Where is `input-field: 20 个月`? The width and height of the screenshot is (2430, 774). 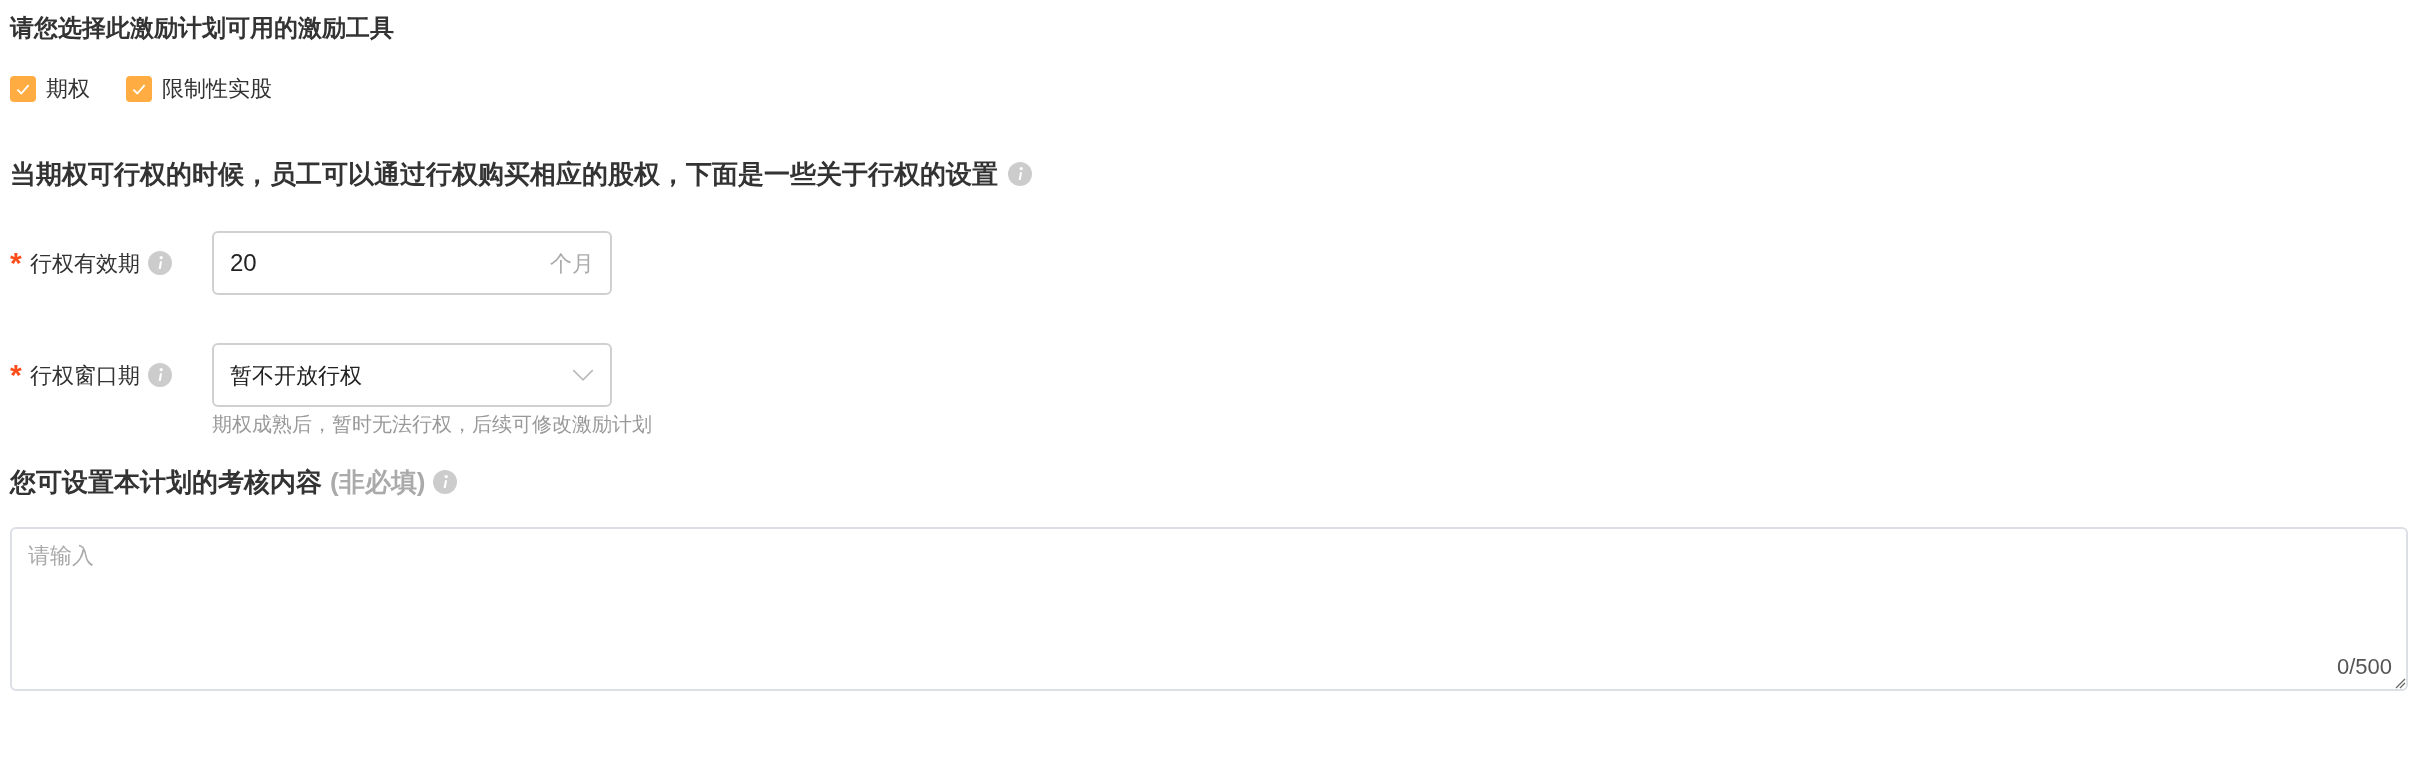 input-field: 20 个月 is located at coordinates (412, 263).